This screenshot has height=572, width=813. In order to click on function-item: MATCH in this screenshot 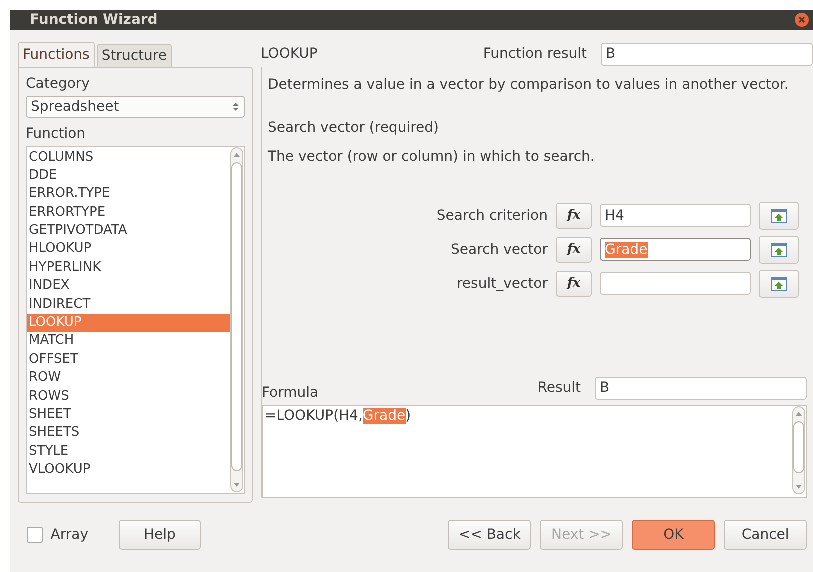, I will do `click(128, 341)`.